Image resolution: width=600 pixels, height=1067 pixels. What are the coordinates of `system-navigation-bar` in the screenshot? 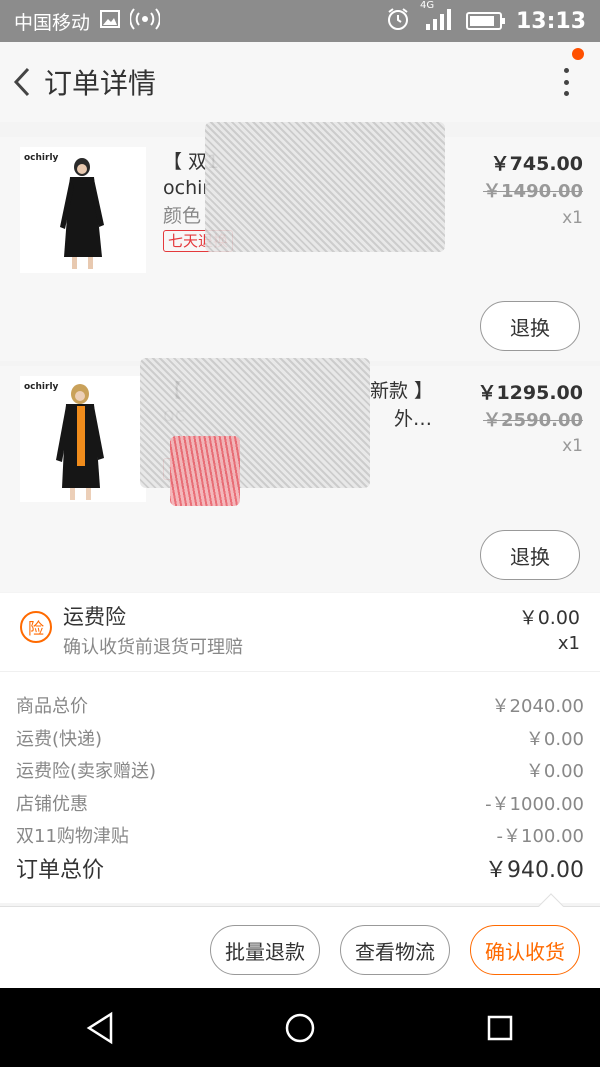 It's located at (300, 1027).